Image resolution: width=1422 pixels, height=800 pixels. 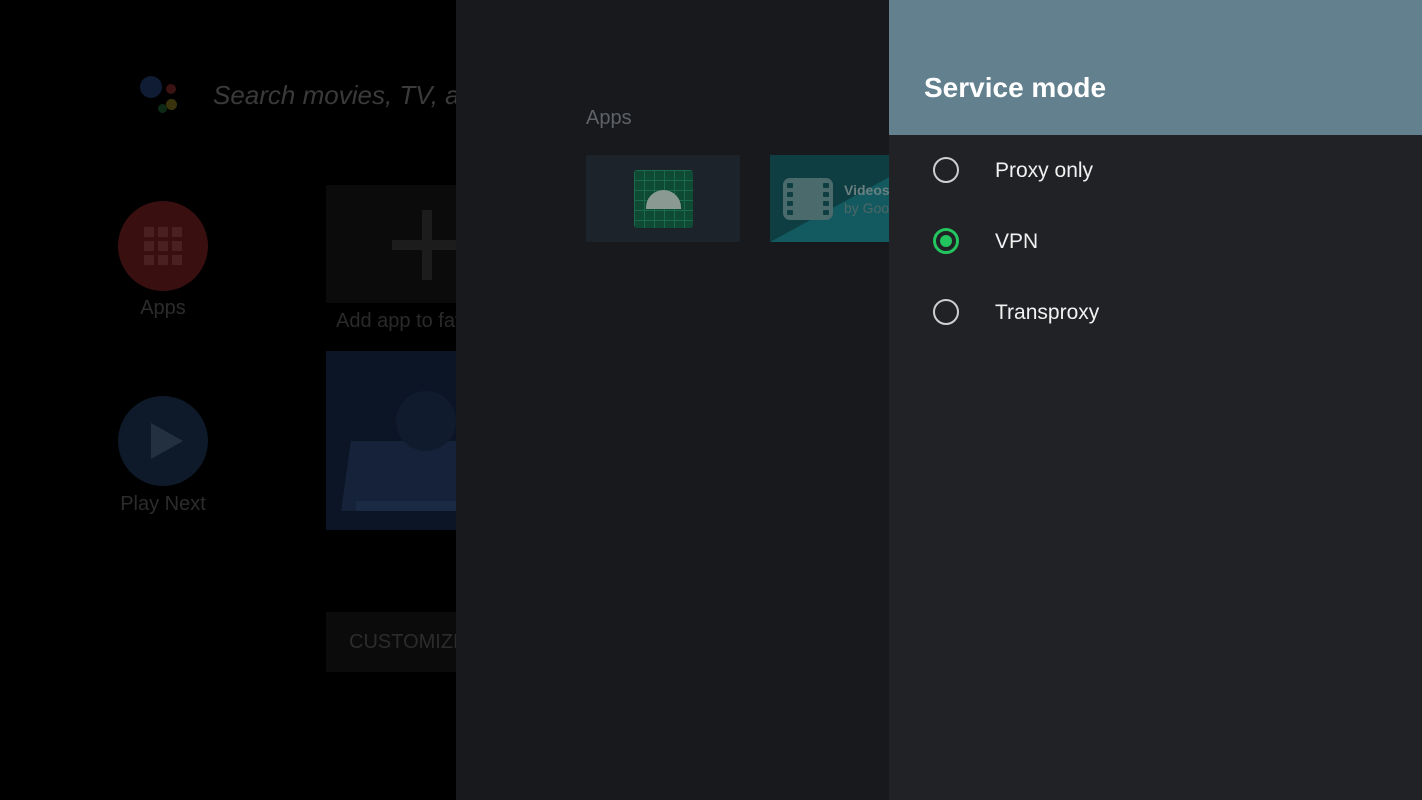 I want to click on apps-grid-icon, so click(x=163, y=246).